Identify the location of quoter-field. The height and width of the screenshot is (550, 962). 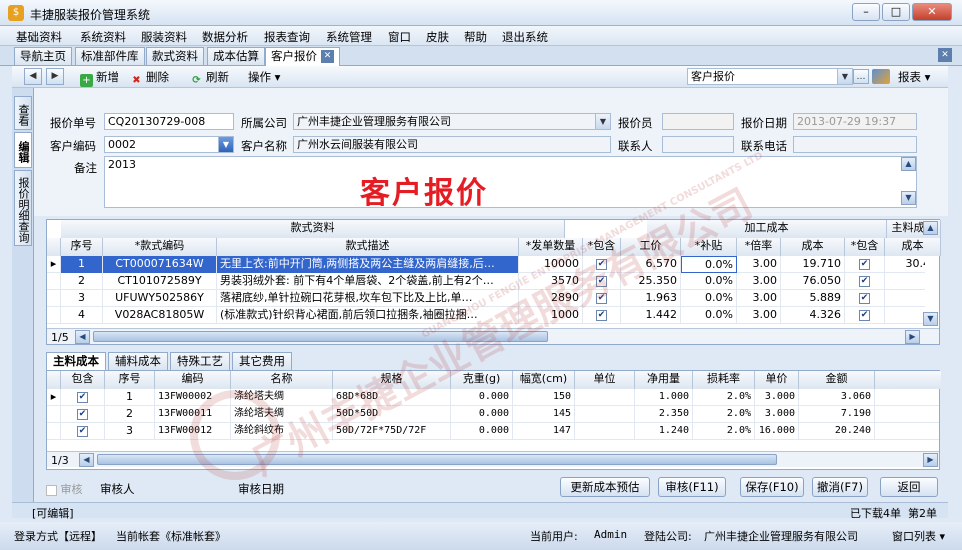
(698, 121).